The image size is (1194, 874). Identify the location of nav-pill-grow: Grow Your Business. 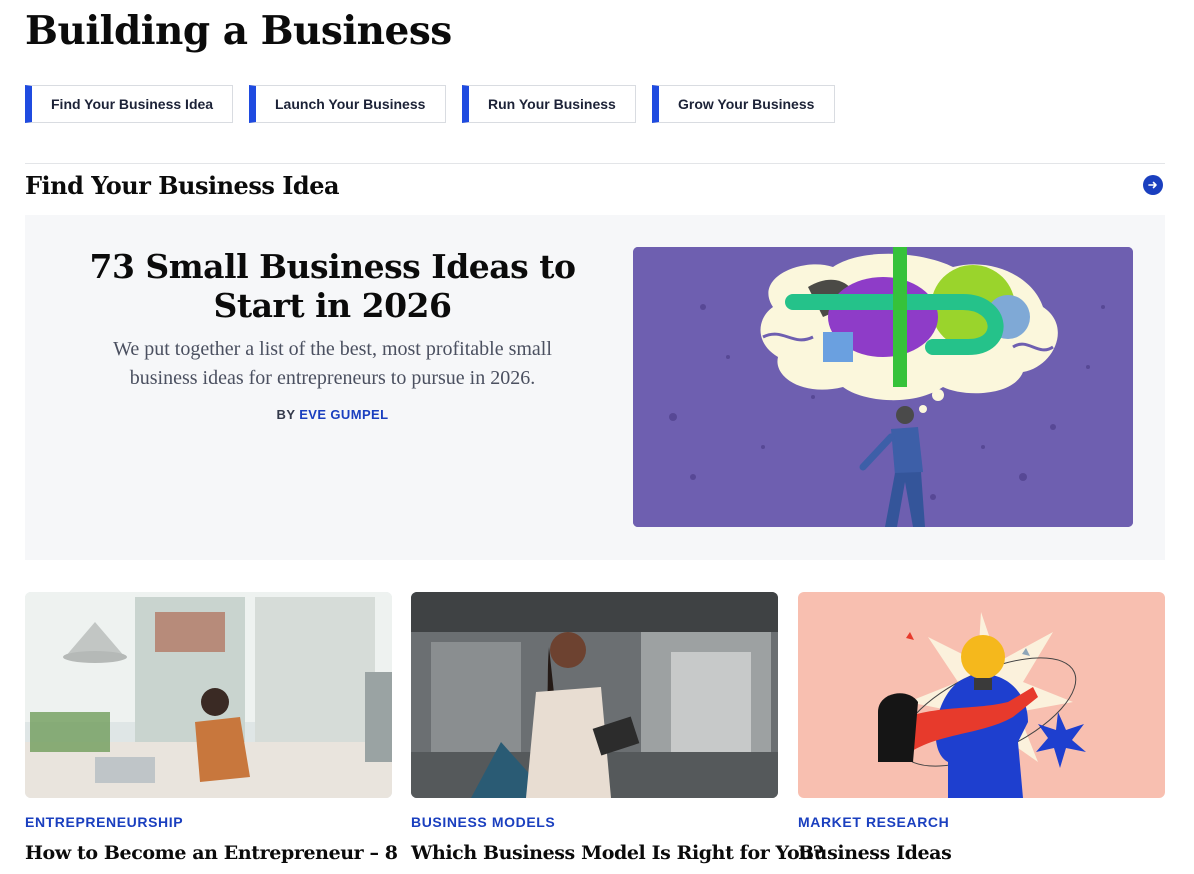
(743, 104).